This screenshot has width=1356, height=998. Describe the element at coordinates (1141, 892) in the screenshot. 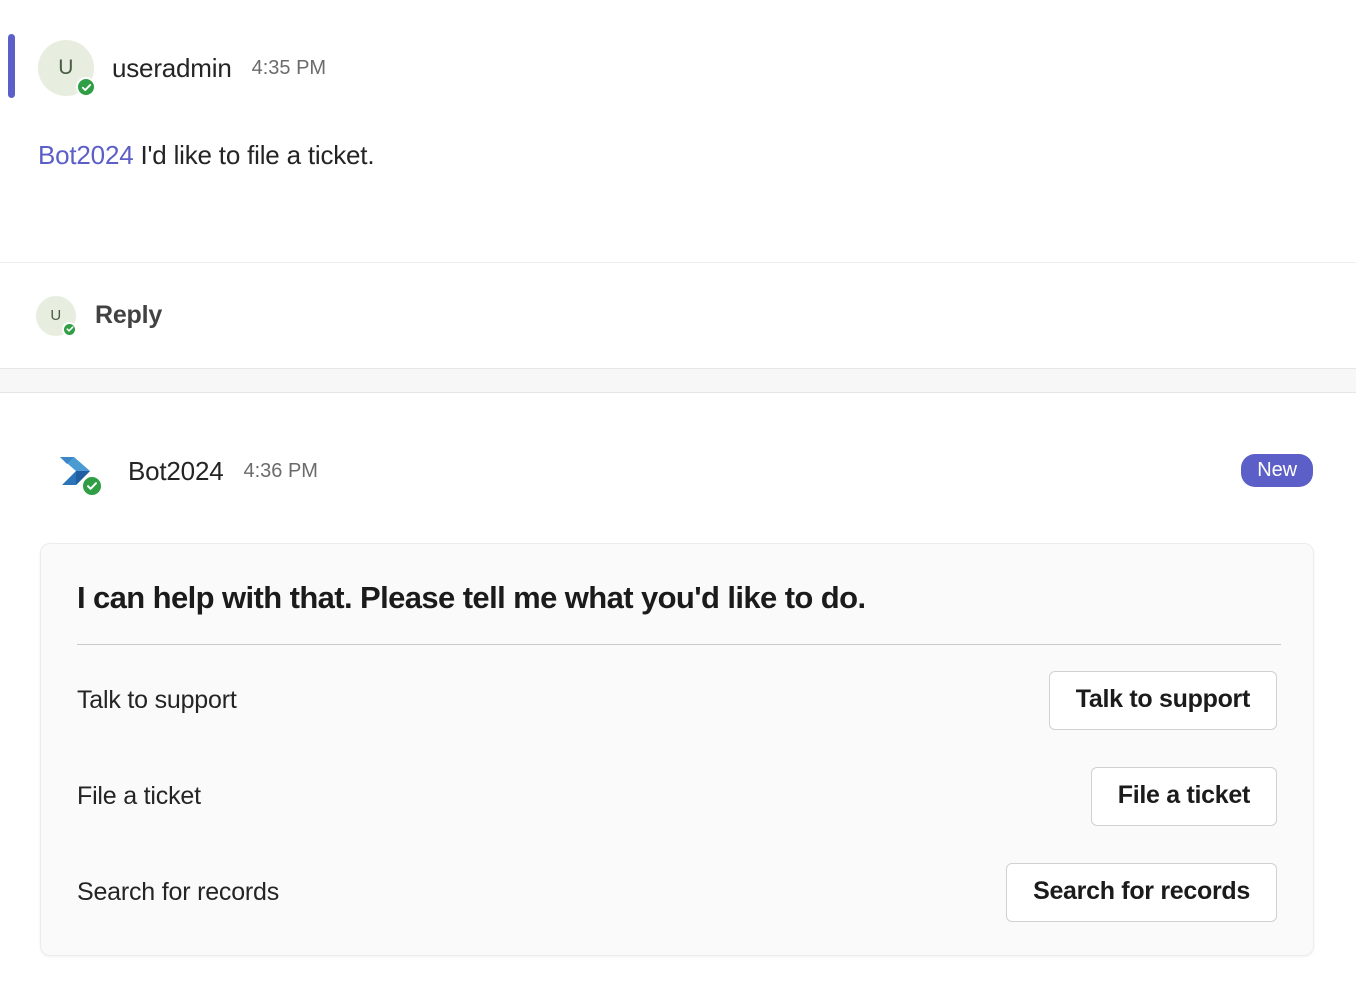

I see `search-for-records-button: Search for records` at that location.